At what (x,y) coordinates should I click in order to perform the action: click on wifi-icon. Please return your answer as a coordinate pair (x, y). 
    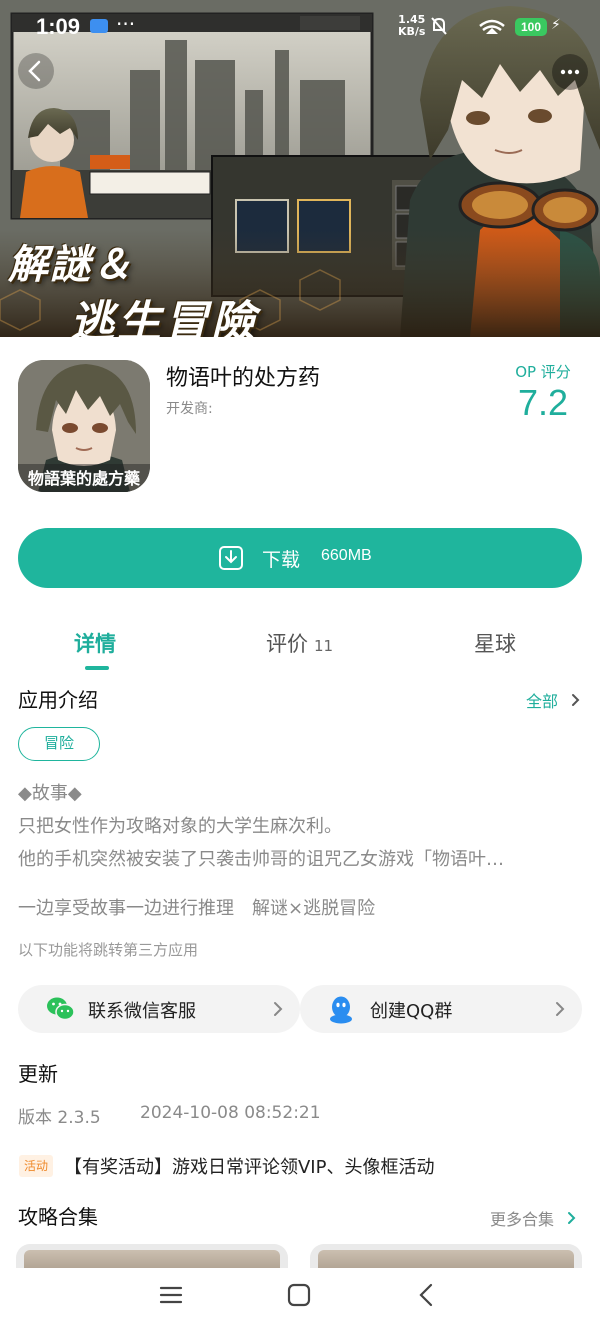
    Looking at the image, I should click on (492, 26).